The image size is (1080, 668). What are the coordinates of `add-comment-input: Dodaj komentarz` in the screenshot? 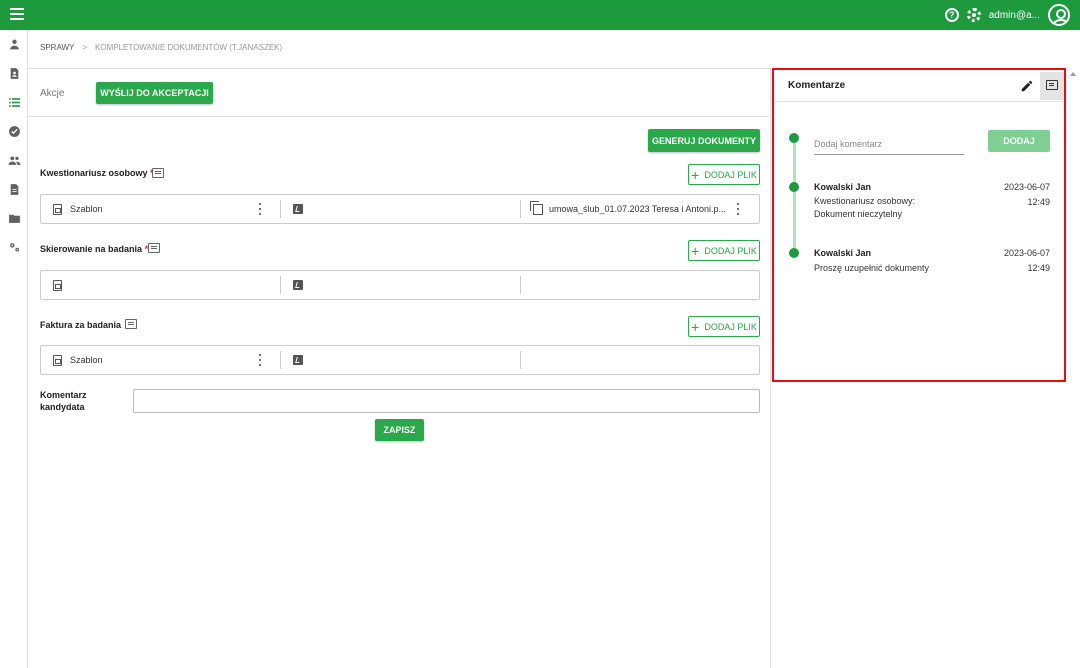 It's located at (889, 144).